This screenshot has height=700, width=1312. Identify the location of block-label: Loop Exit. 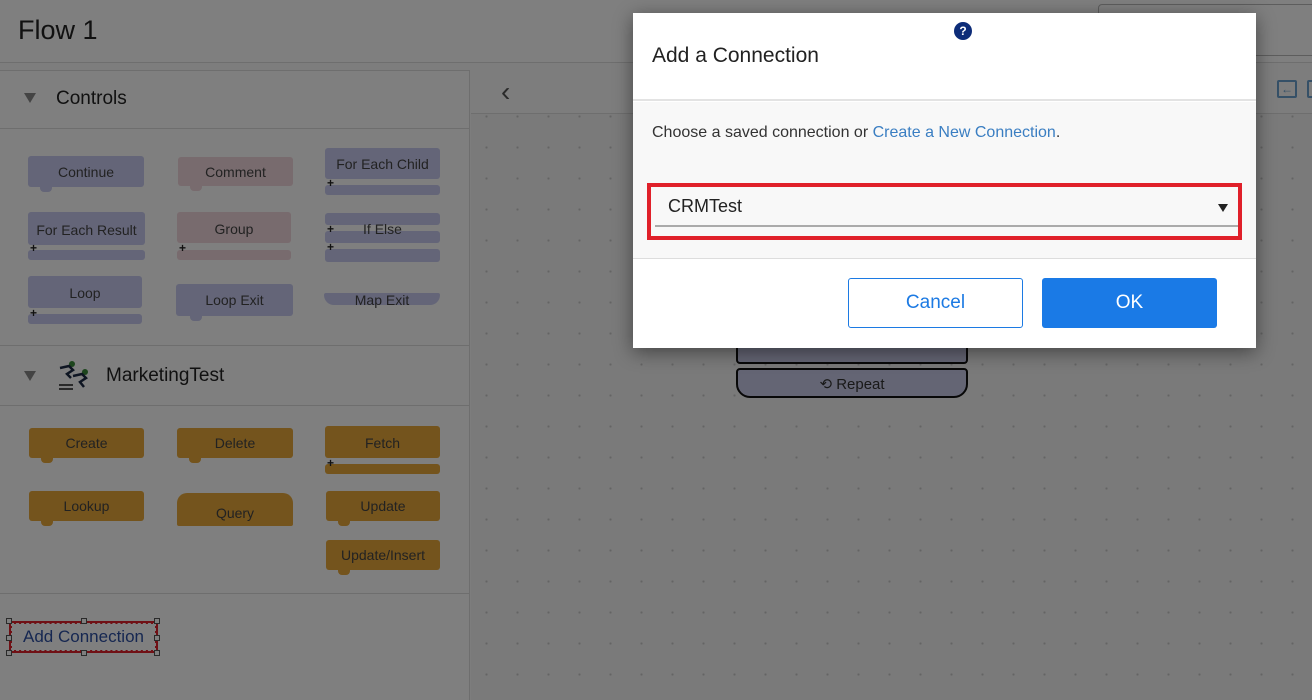
(234, 300).